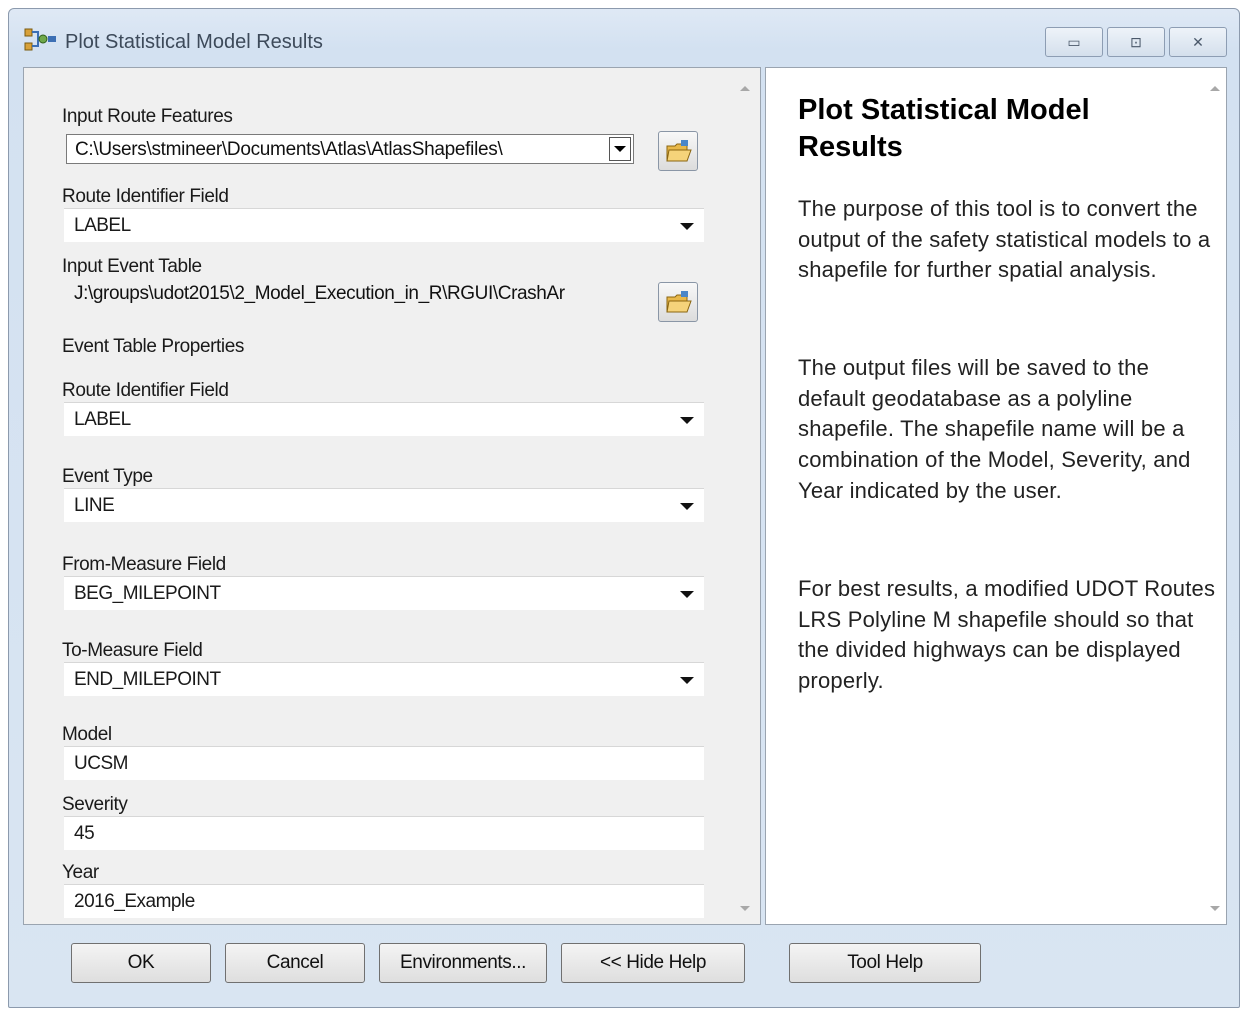 The width and height of the screenshot is (1247, 1015). What do you see at coordinates (384, 419) in the screenshot?
I see `event-route-identifier-field-select: LABEL` at bounding box center [384, 419].